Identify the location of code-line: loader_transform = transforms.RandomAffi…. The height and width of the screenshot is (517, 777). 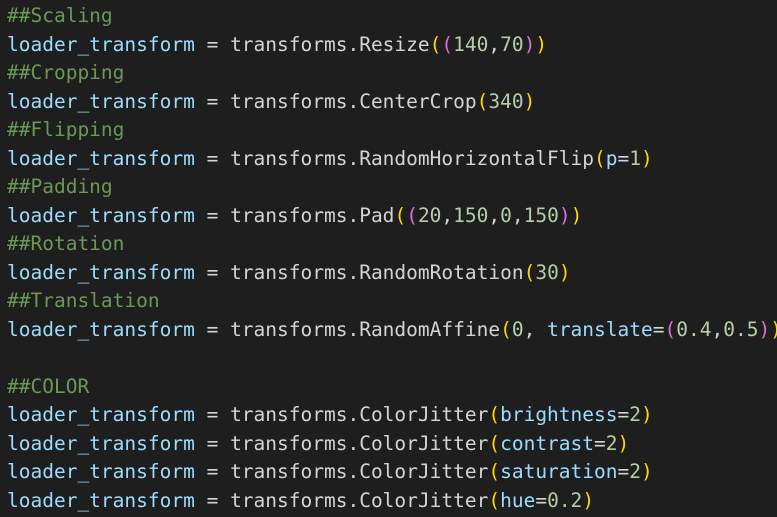
(392, 330).